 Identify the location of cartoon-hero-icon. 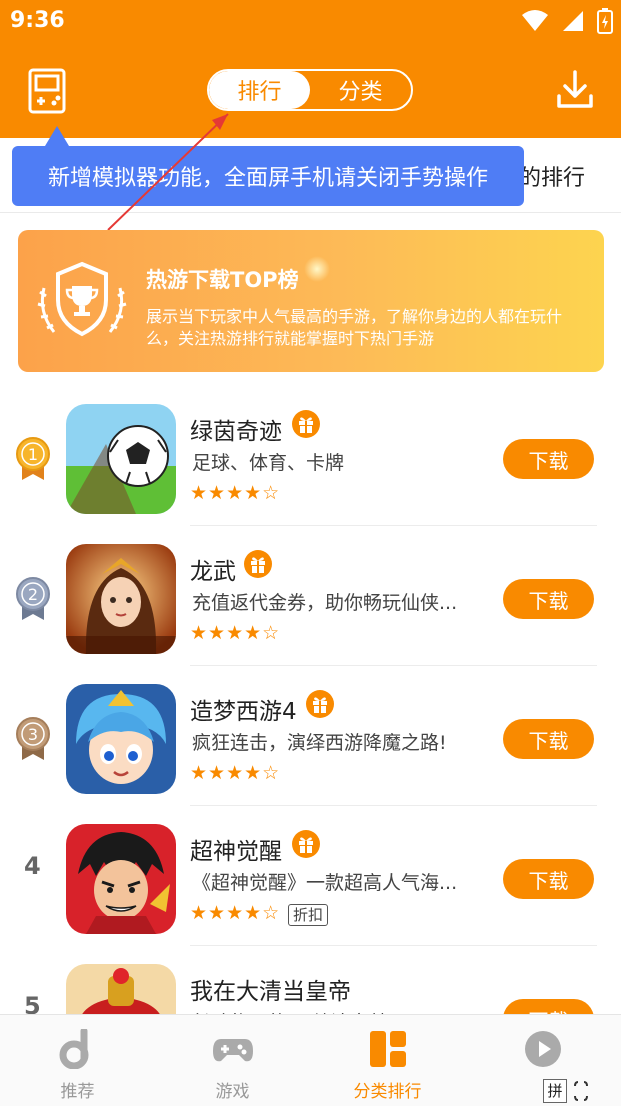
(121, 739).